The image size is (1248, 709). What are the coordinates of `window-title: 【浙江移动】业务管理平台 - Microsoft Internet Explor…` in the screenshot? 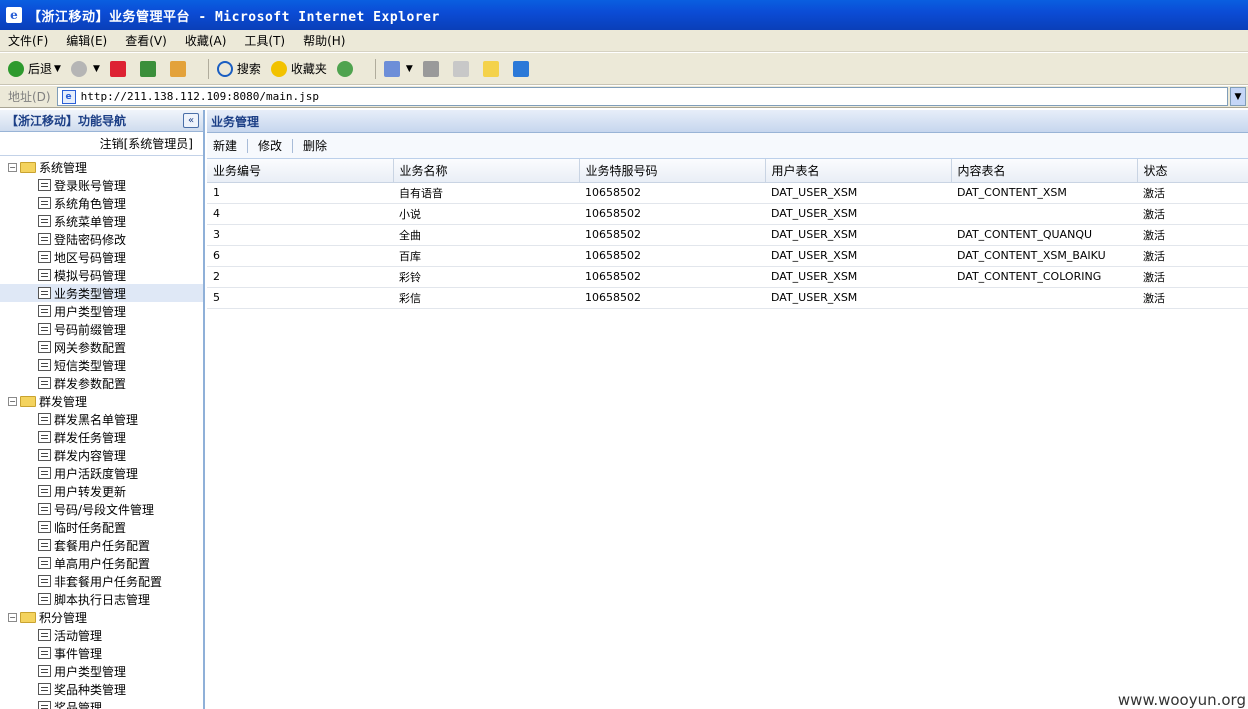 It's located at (234, 17).